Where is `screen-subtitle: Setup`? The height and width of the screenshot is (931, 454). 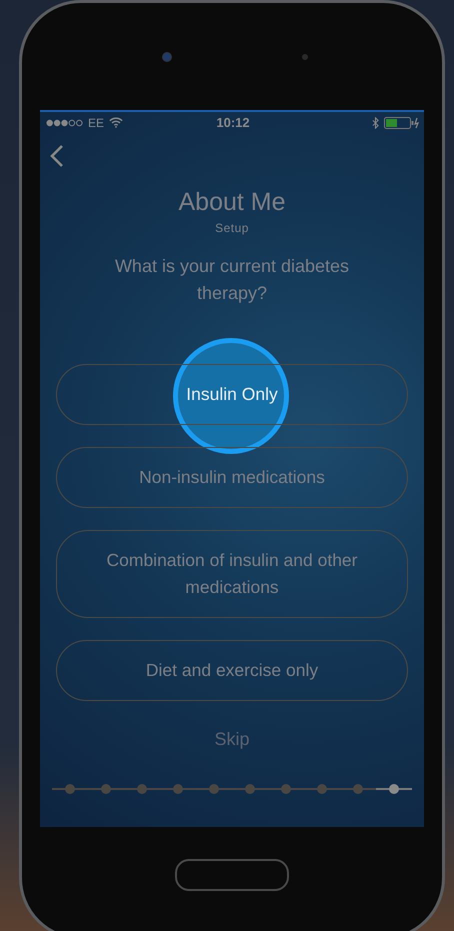
screen-subtitle: Setup is located at coordinates (232, 228).